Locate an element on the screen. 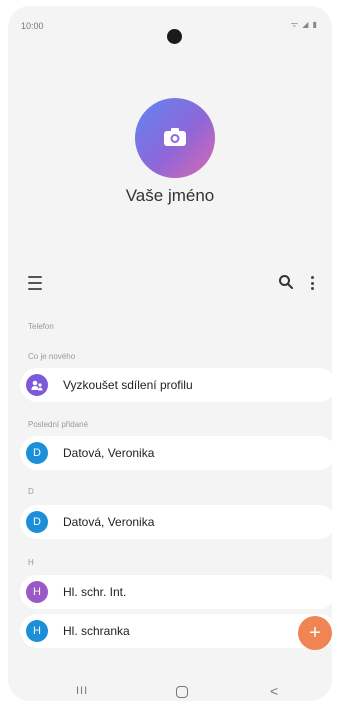  section-telefon: Telefon is located at coordinates (41, 326).